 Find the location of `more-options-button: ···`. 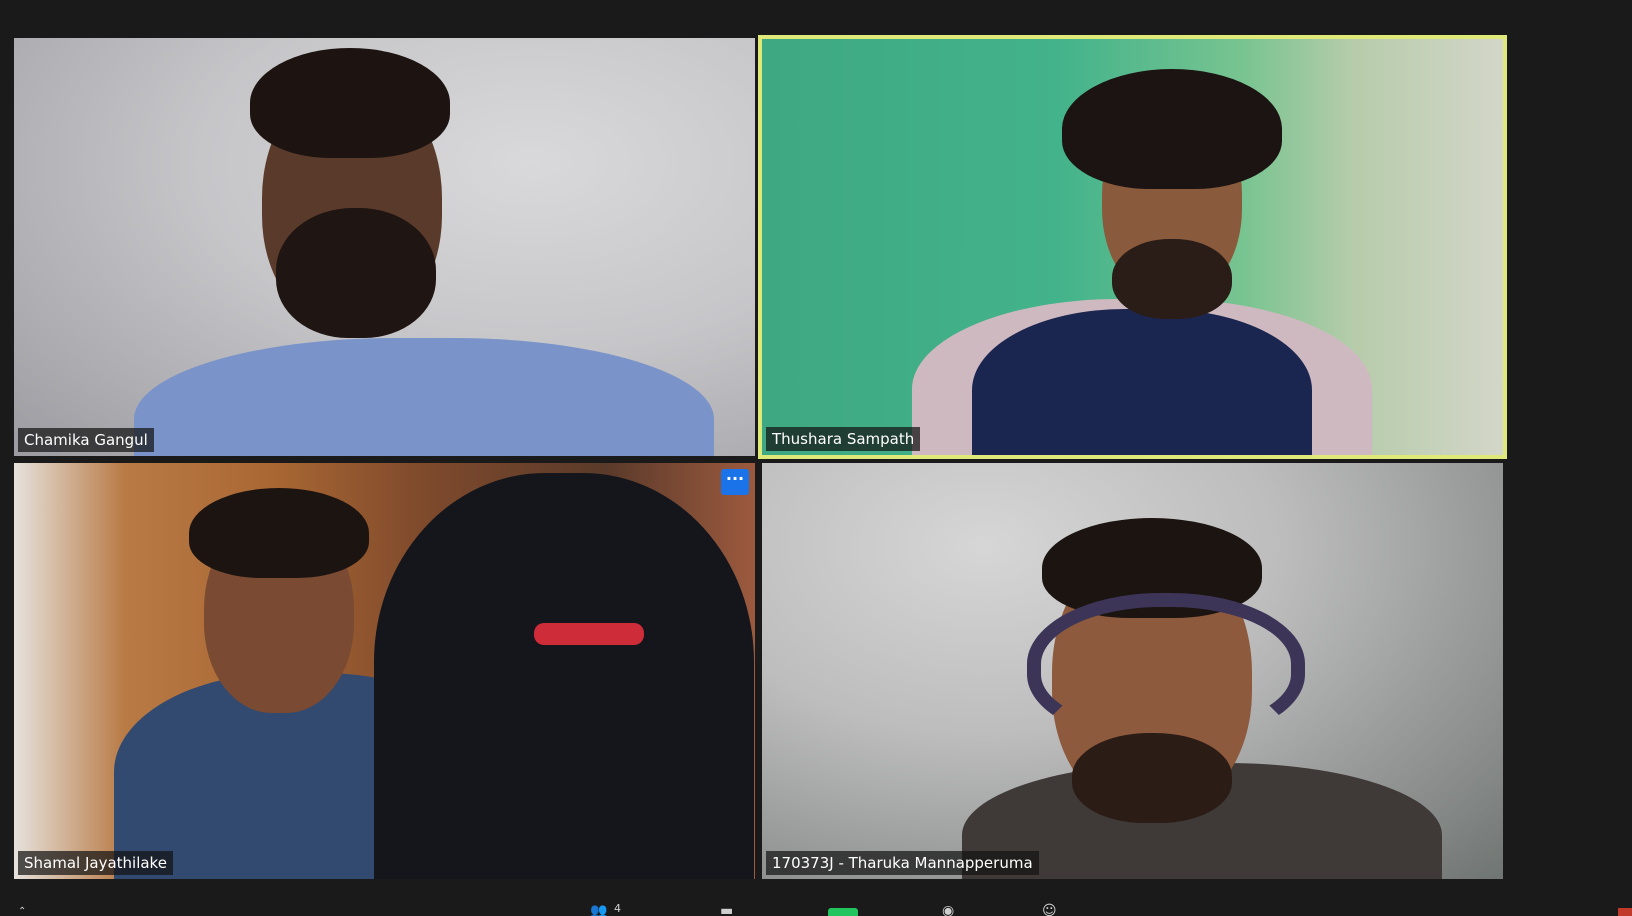

more-options-button: ··· is located at coordinates (735, 482).